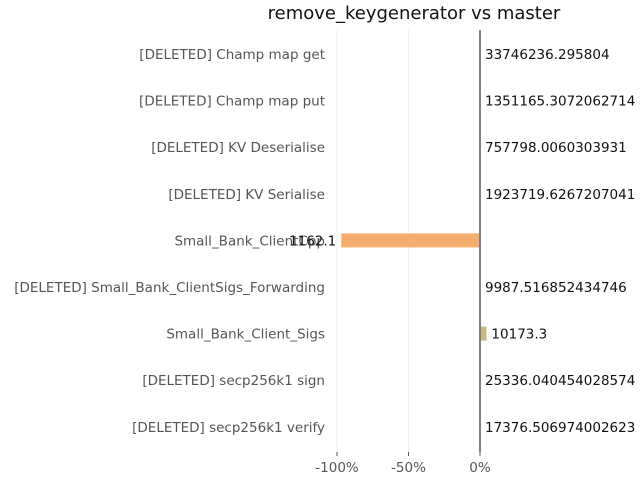  What do you see at coordinates (480, 468) in the screenshot?
I see `x-tick-label-2: 0%` at bounding box center [480, 468].